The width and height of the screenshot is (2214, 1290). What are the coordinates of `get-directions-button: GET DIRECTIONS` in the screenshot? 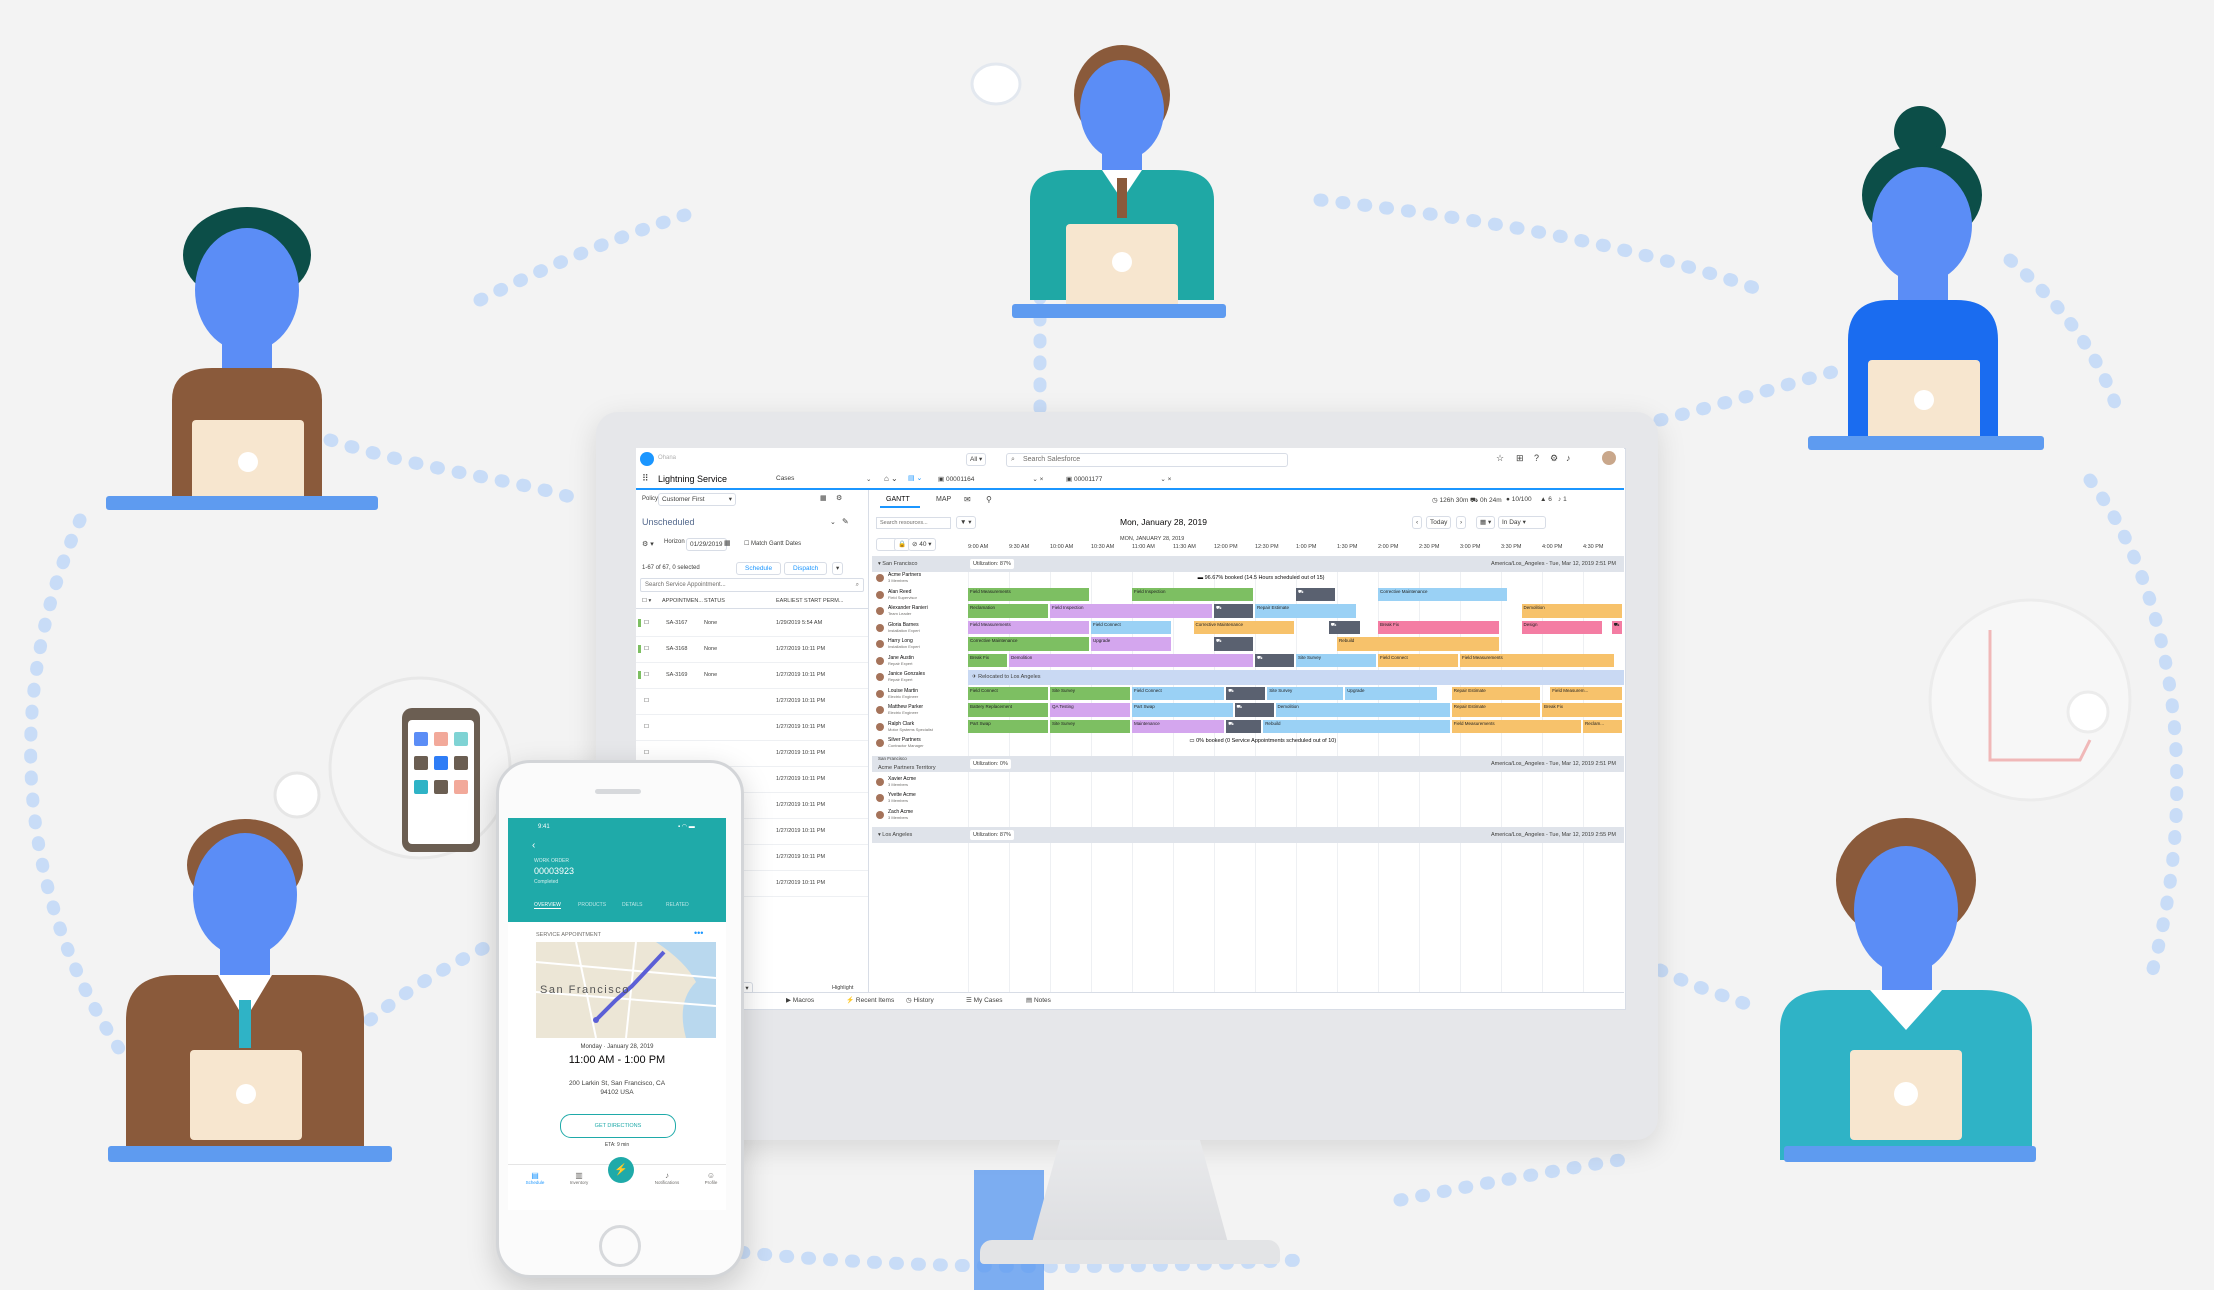 It's located at (618, 1126).